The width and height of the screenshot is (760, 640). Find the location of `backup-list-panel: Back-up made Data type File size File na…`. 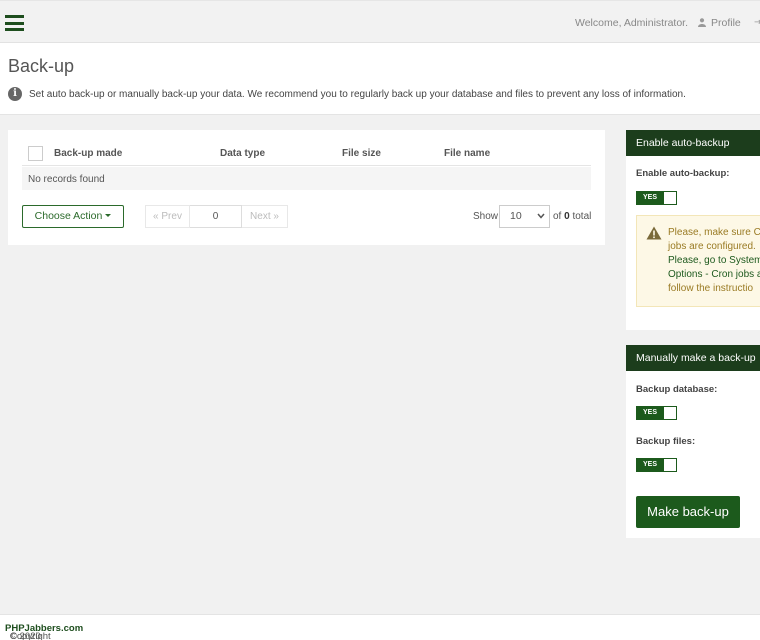

backup-list-panel: Back-up made Data type File size File na… is located at coordinates (306, 187).